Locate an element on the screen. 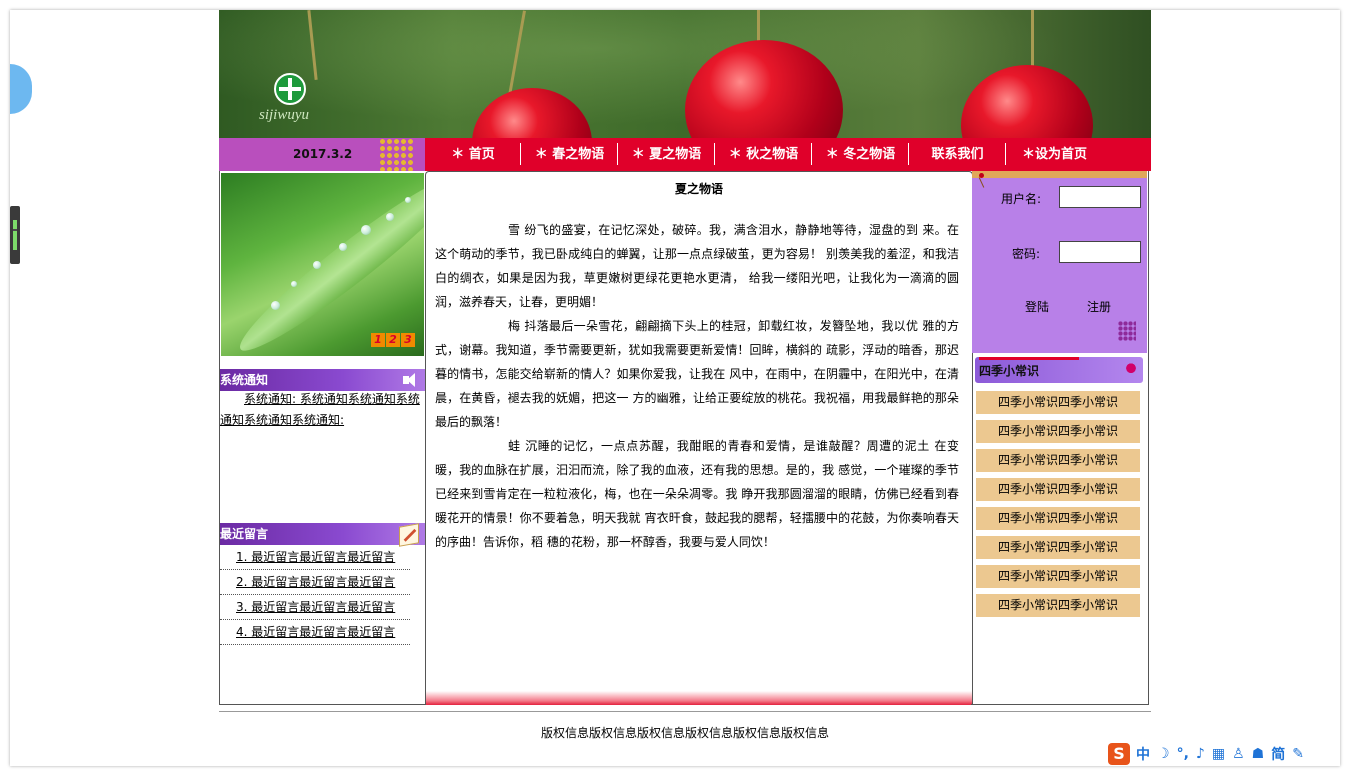  register-button: 注册 is located at coordinates (1099, 306).